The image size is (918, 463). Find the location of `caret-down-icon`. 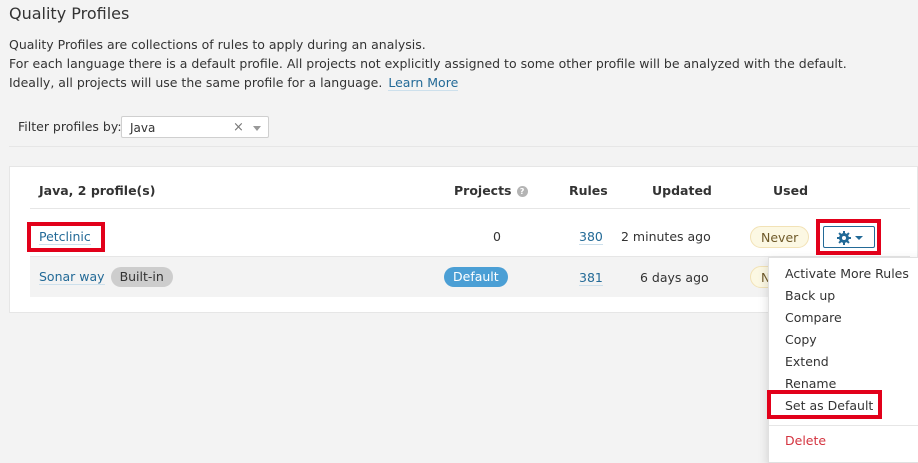

caret-down-icon is located at coordinates (859, 238).